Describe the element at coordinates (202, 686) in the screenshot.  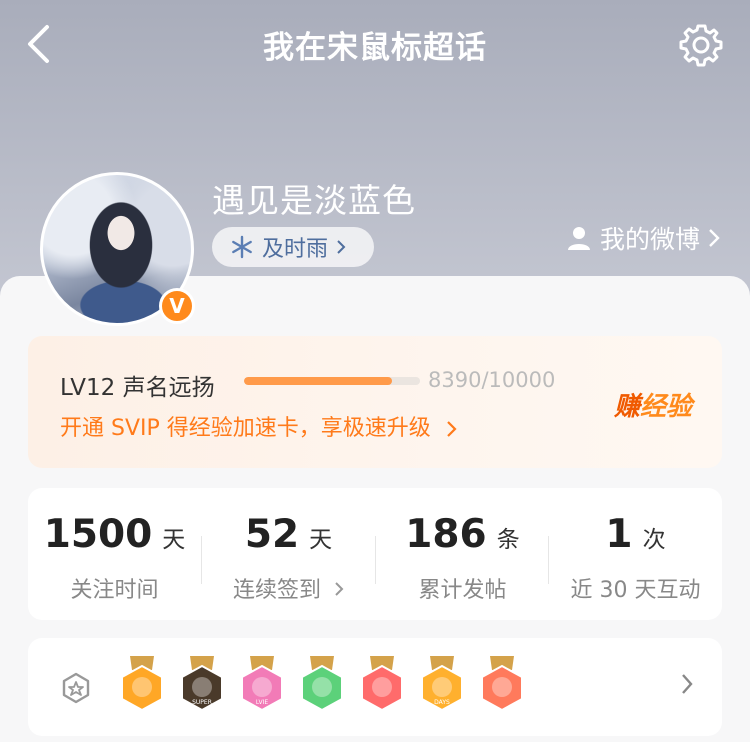
I see `super-crown-badge-icon: SUPER` at that location.